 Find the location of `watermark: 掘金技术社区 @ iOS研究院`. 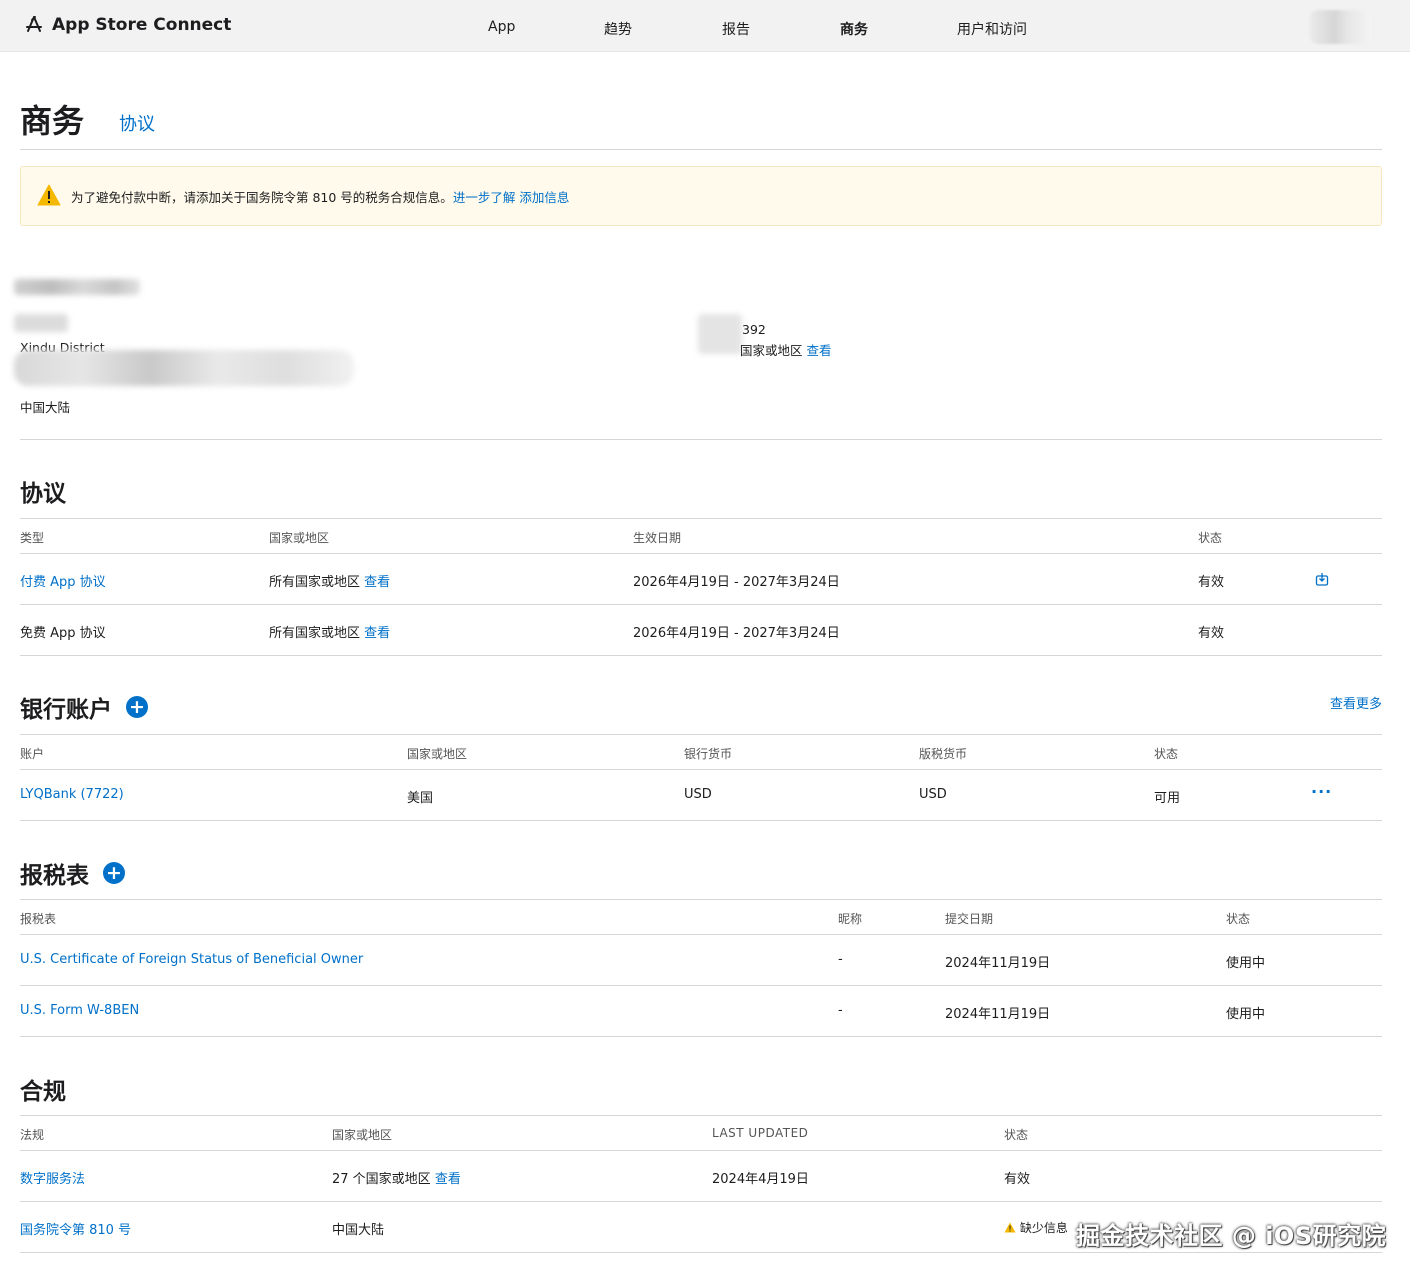

watermark: 掘金技术社区 @ iOS研究院 is located at coordinates (1231, 1236).